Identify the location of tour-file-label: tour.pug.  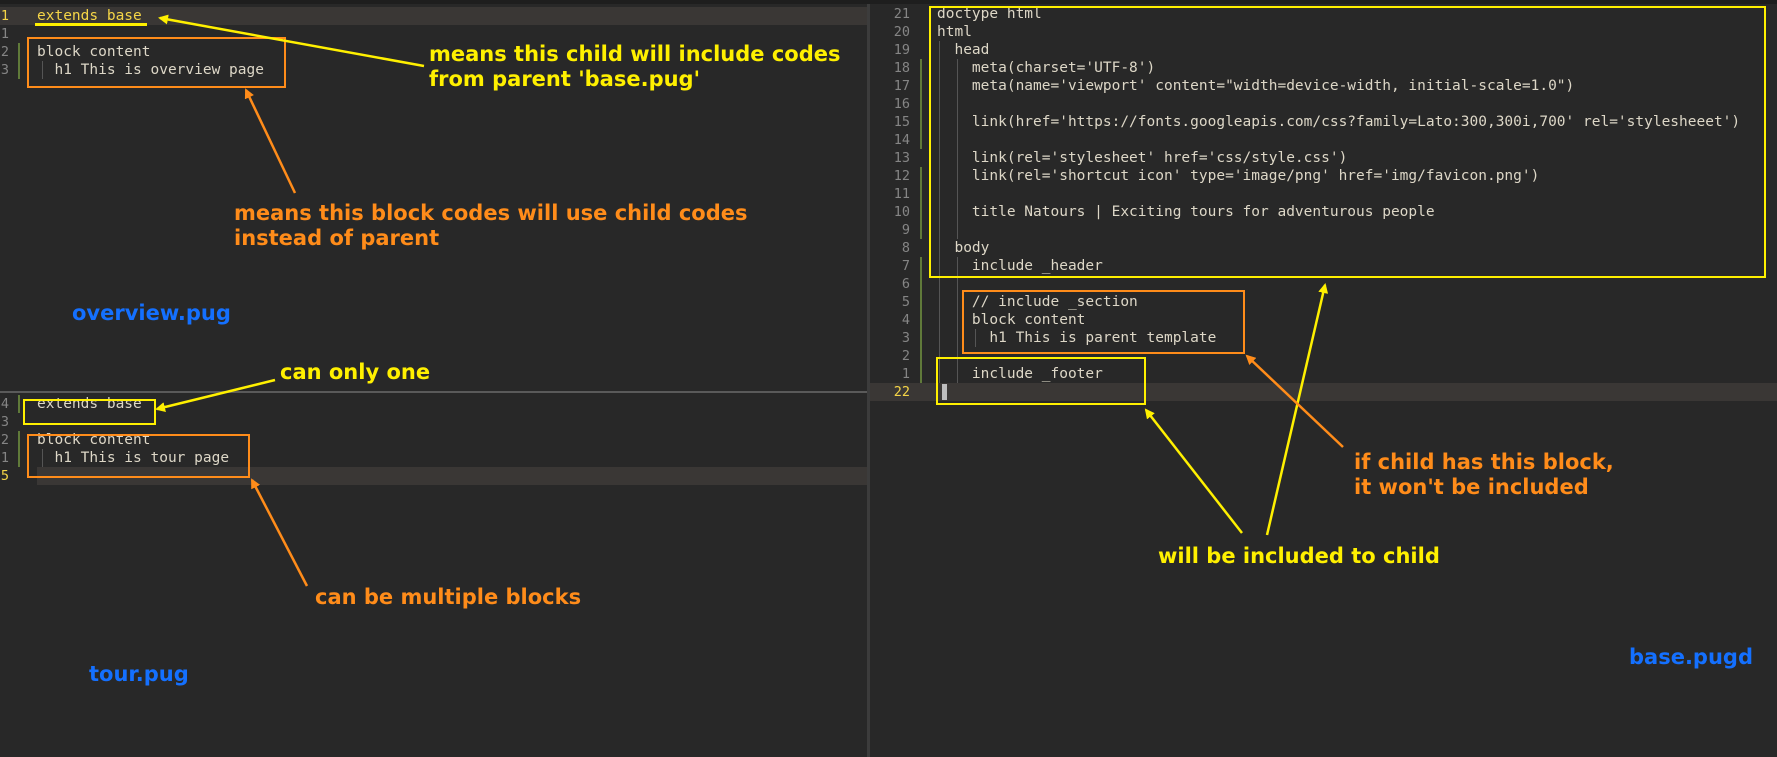
(139, 674).